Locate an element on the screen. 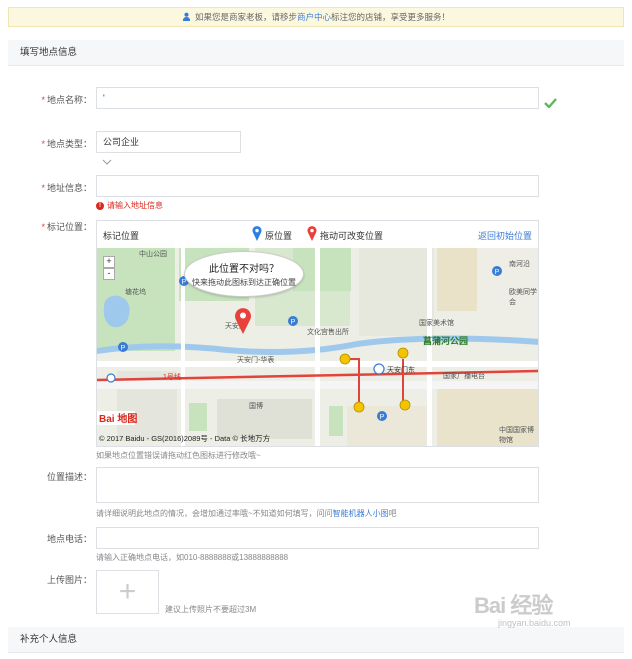  address-error: ! 请输入地址信息 is located at coordinates (129, 205).